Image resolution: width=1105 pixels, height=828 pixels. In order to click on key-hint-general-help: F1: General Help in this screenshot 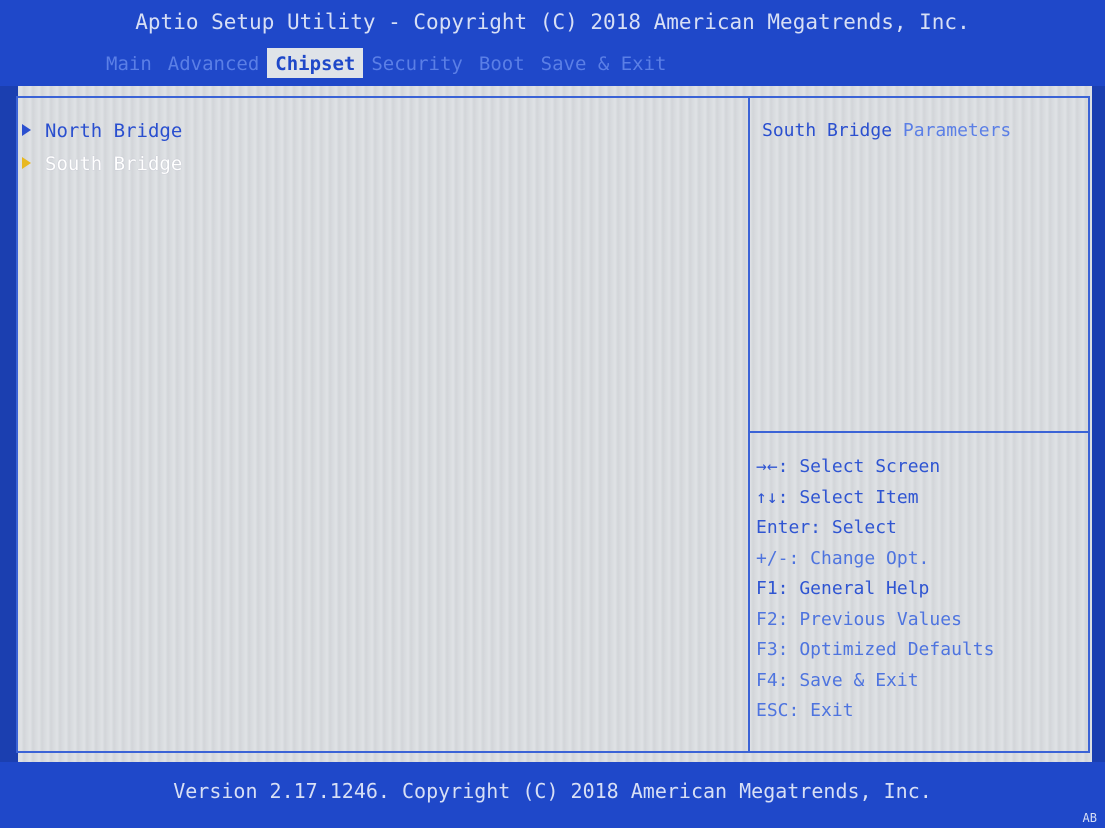, I will do `click(843, 588)`.